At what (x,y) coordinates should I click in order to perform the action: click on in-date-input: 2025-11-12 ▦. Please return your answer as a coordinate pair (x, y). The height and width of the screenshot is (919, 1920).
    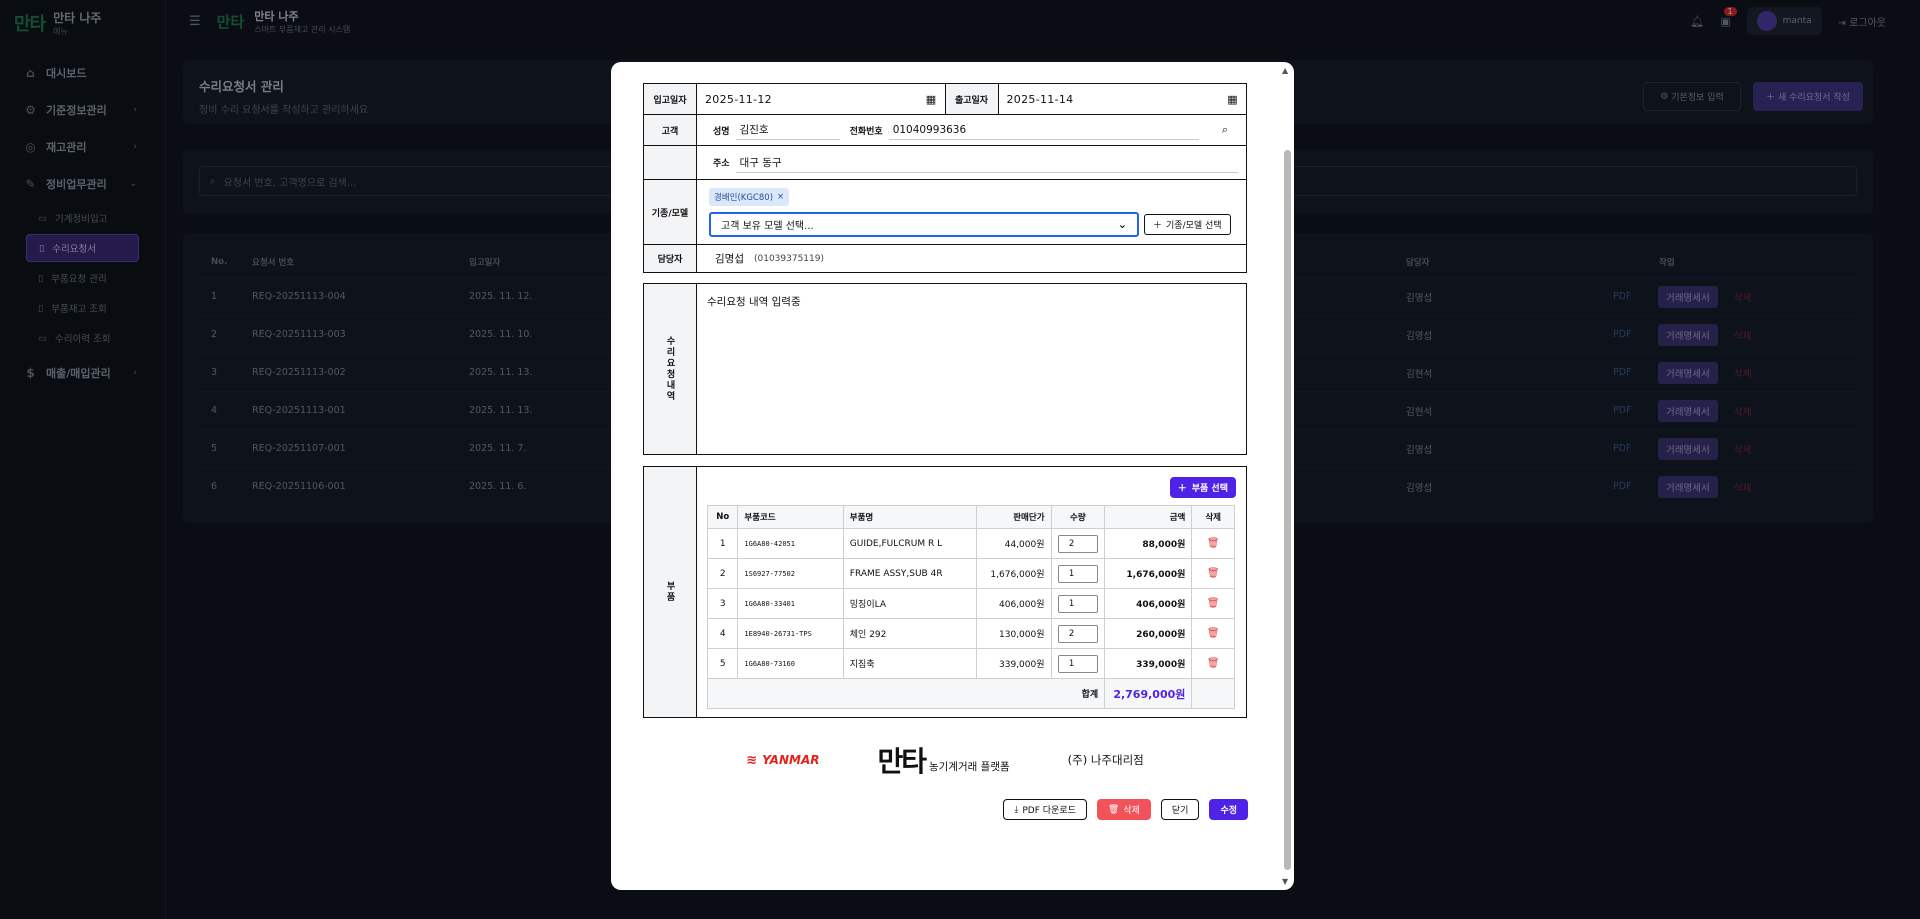
    Looking at the image, I should click on (821, 99).